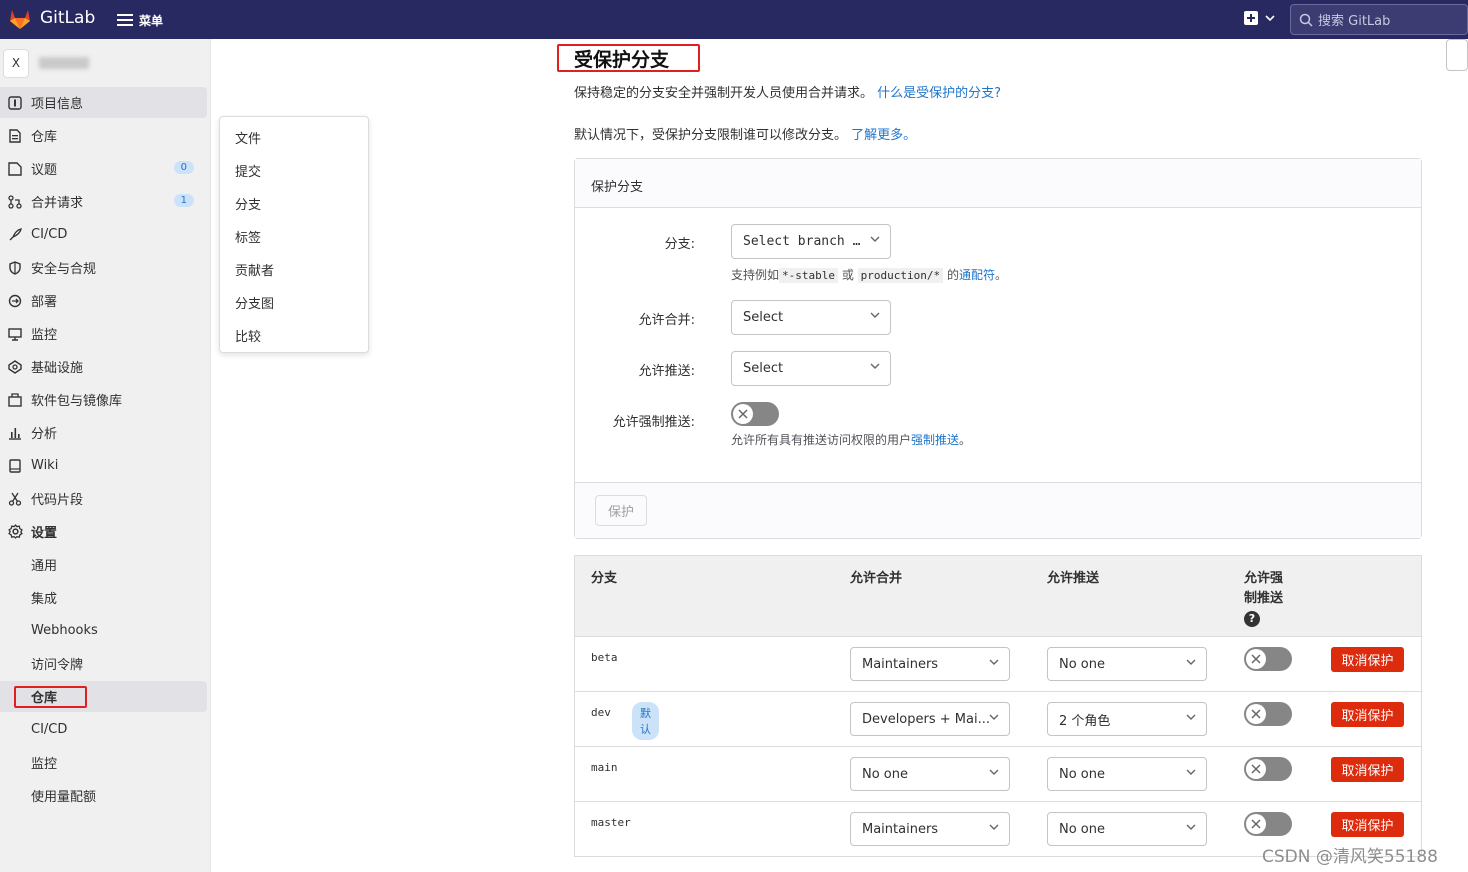 This screenshot has width=1468, height=872. What do you see at coordinates (254, 269) in the screenshot?
I see `flyout-item-contributors: 贡献者` at bounding box center [254, 269].